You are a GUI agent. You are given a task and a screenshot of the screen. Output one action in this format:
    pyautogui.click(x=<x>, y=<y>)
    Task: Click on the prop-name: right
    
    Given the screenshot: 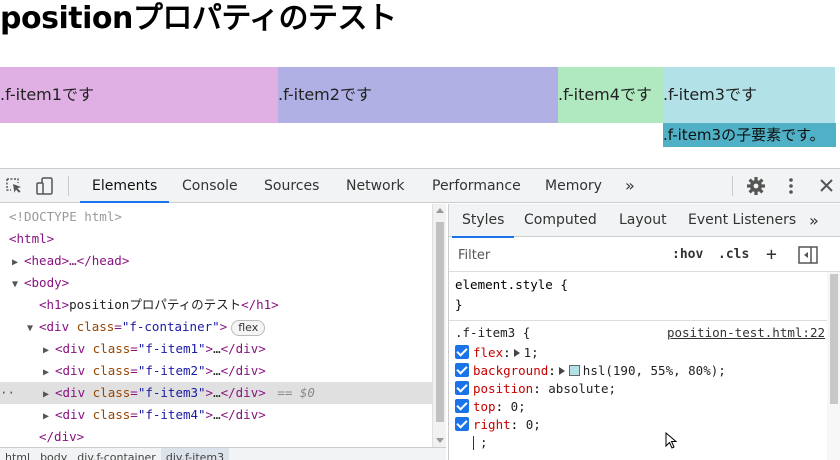 What is the action you would take?
    pyautogui.click(x=492, y=424)
    